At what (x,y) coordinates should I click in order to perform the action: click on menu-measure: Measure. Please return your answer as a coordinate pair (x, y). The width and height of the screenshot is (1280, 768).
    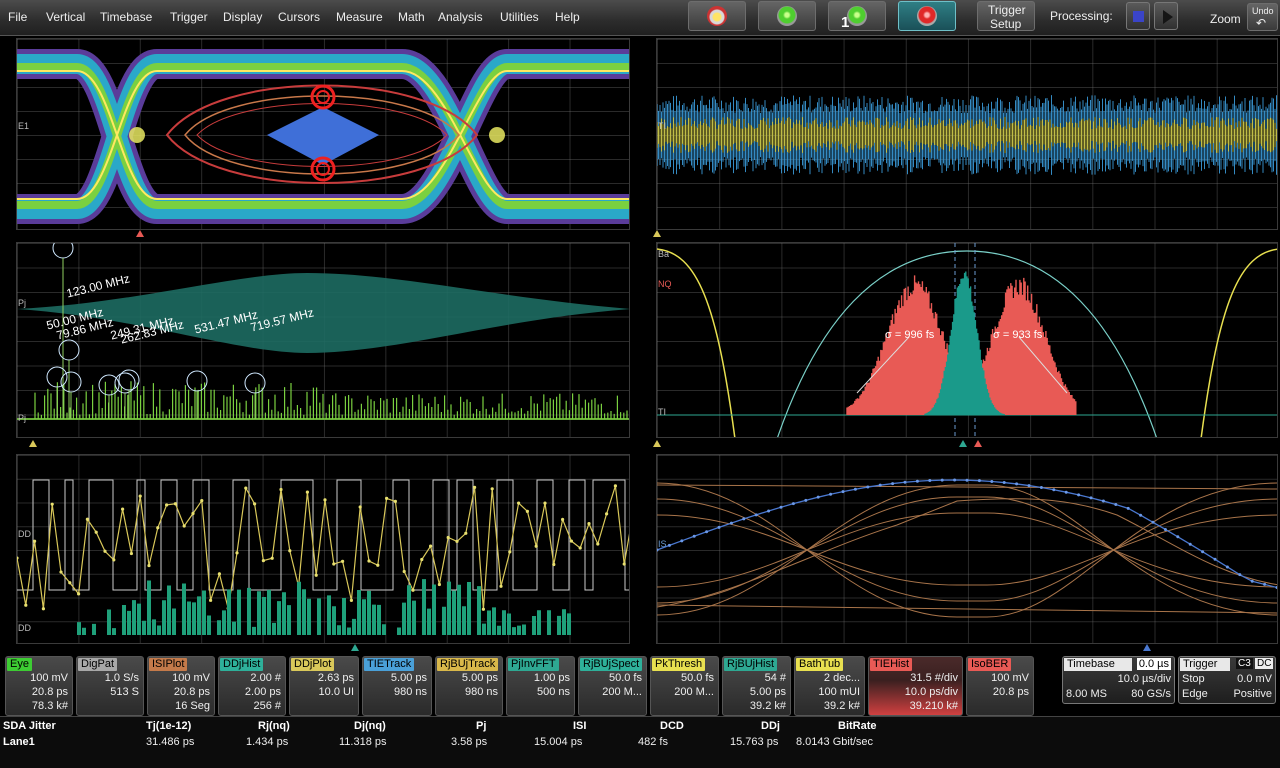
    Looking at the image, I should click on (359, 17).